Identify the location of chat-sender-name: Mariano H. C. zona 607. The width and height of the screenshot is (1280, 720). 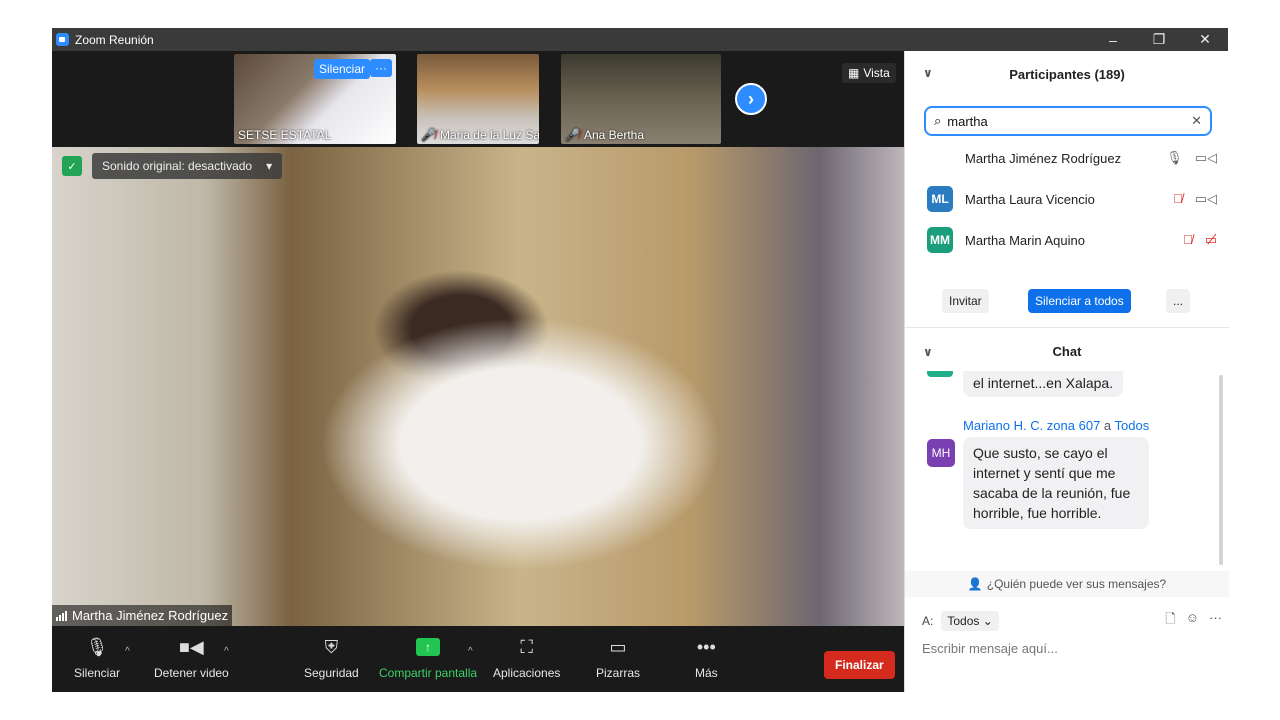
(1031, 425).